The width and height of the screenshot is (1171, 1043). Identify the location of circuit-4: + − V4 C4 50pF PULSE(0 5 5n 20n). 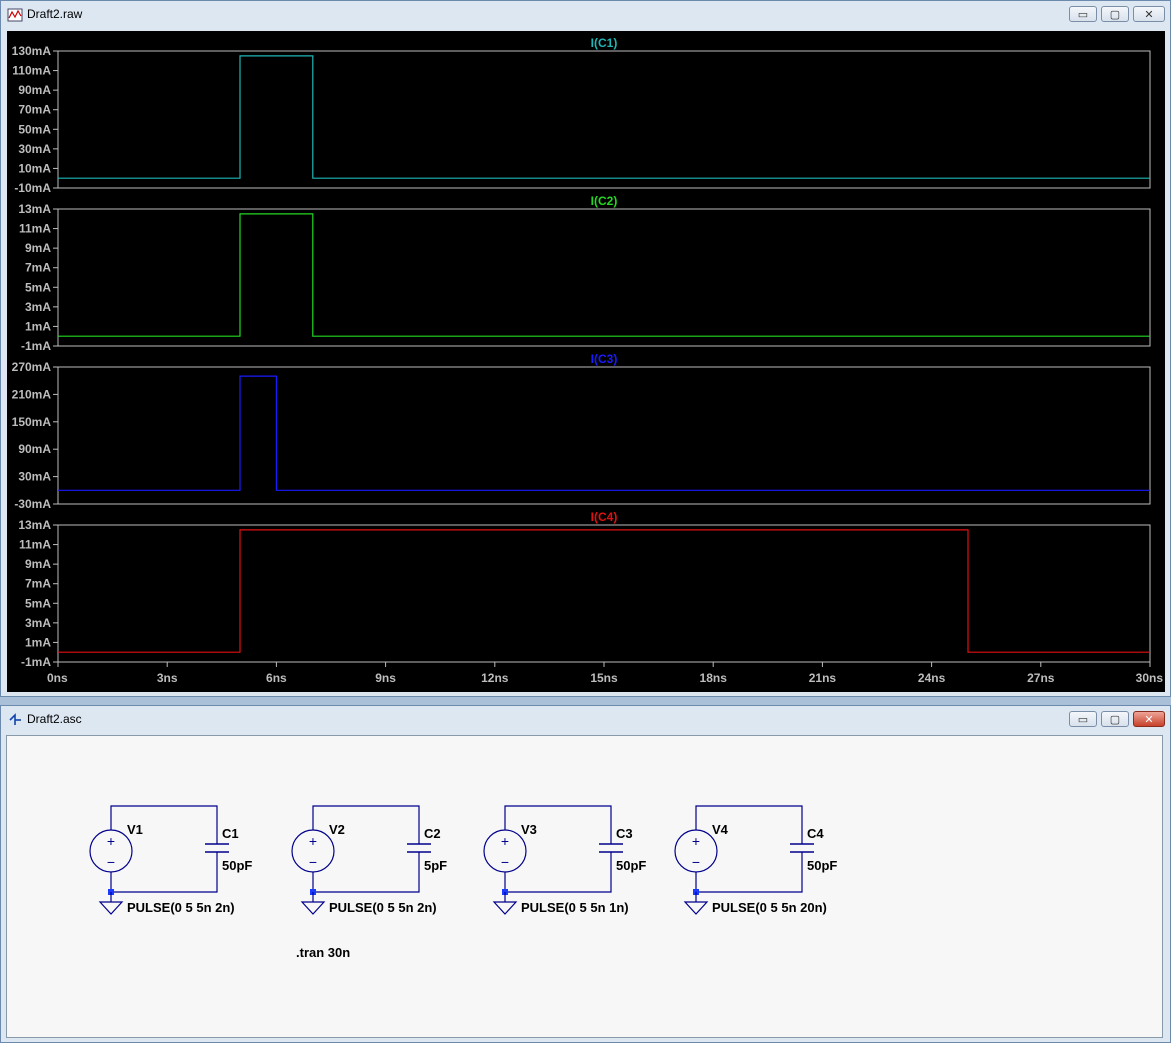
(755, 860).